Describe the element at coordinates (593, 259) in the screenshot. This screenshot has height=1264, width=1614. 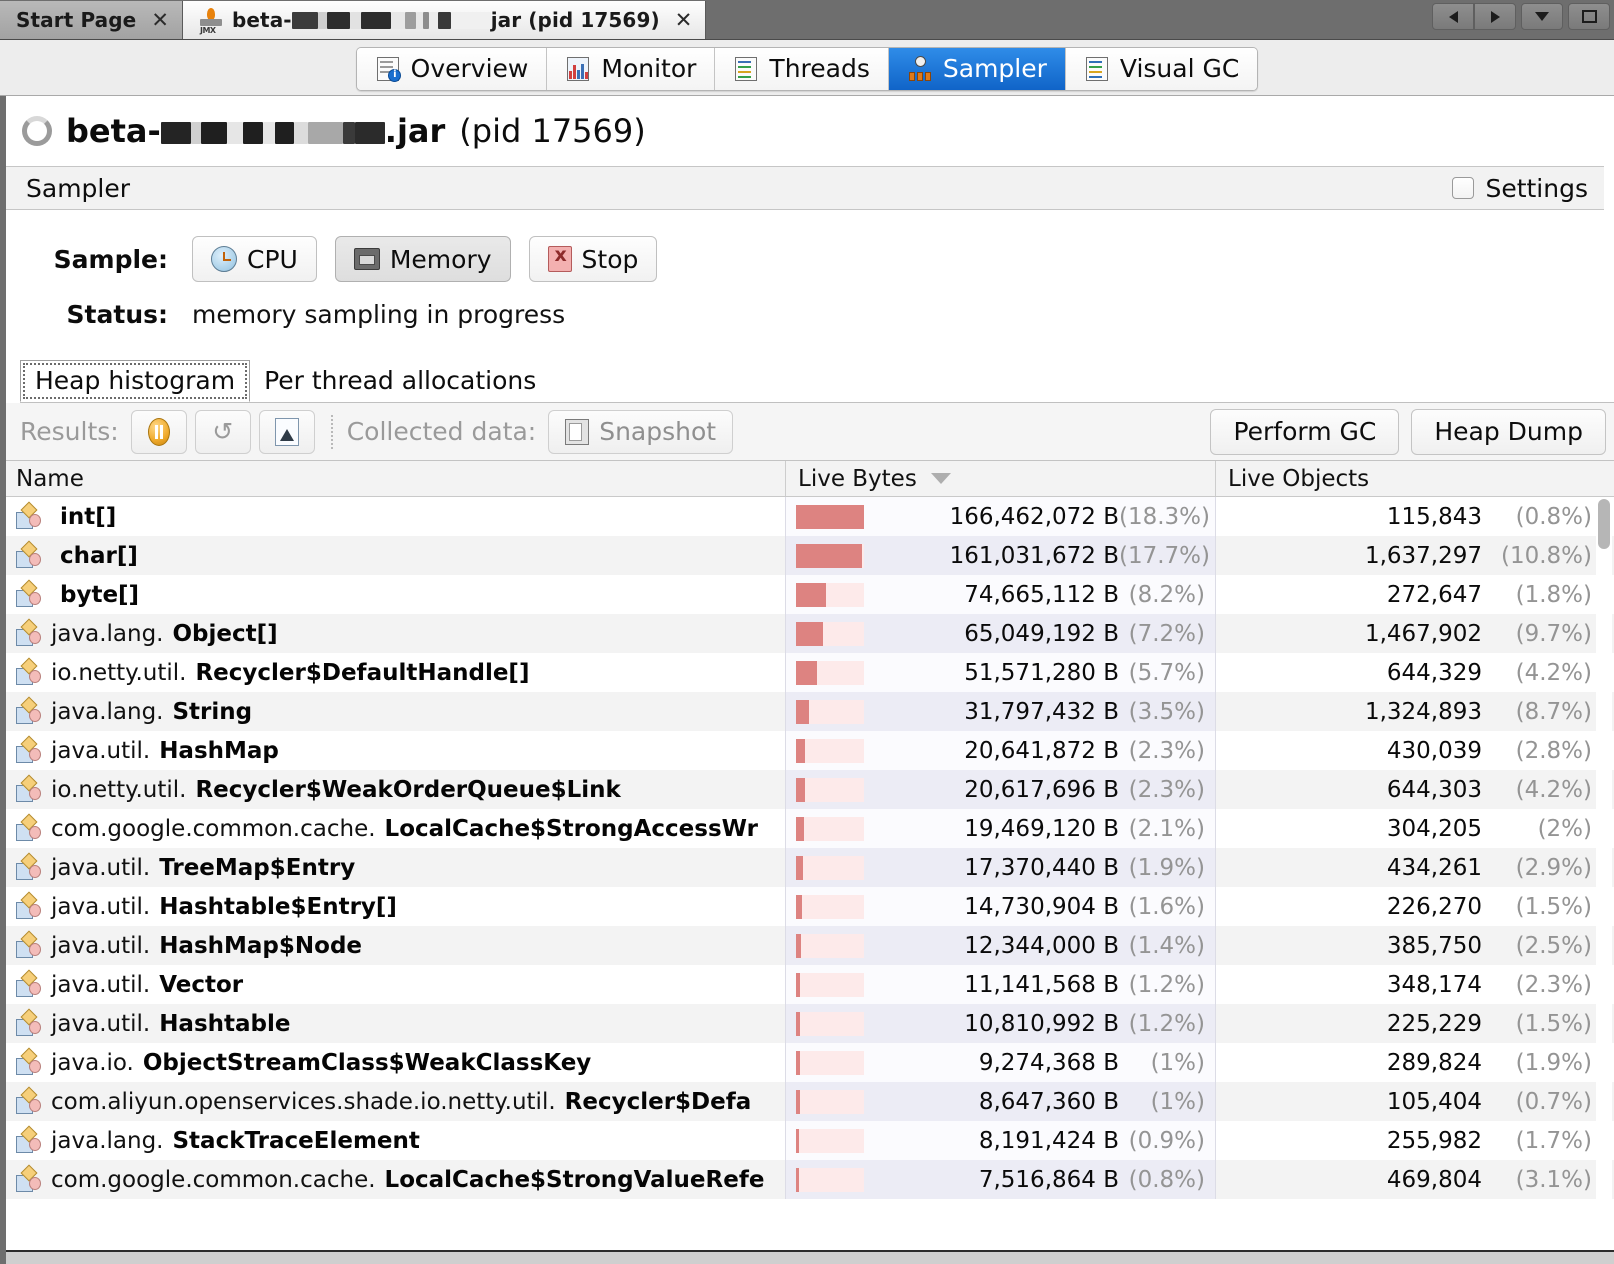
I see `sample-stop-button: Stop` at that location.